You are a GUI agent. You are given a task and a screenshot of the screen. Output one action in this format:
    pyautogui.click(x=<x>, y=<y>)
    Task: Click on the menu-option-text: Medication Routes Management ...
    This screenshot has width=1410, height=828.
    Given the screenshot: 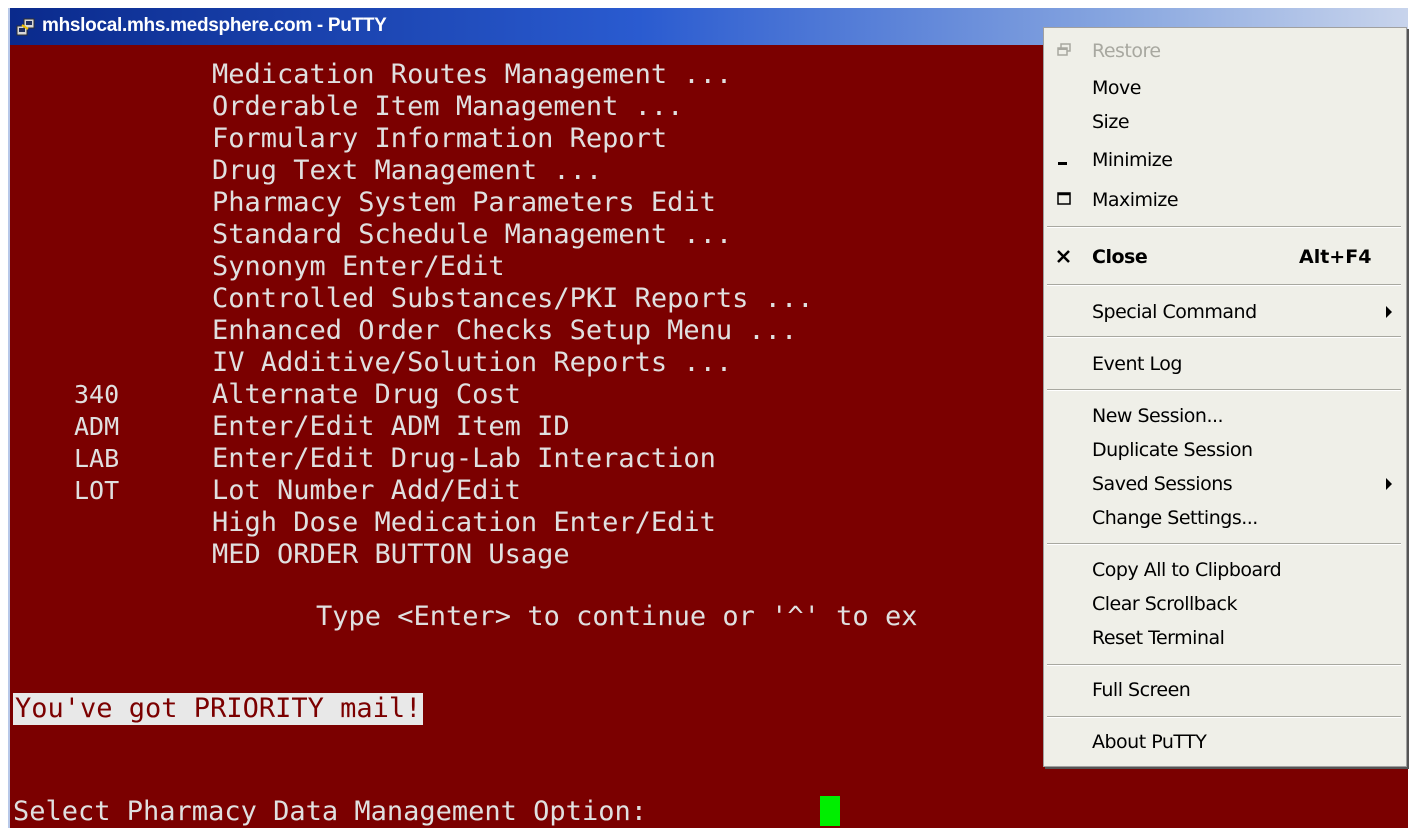 What is the action you would take?
    pyautogui.click(x=472, y=74)
    